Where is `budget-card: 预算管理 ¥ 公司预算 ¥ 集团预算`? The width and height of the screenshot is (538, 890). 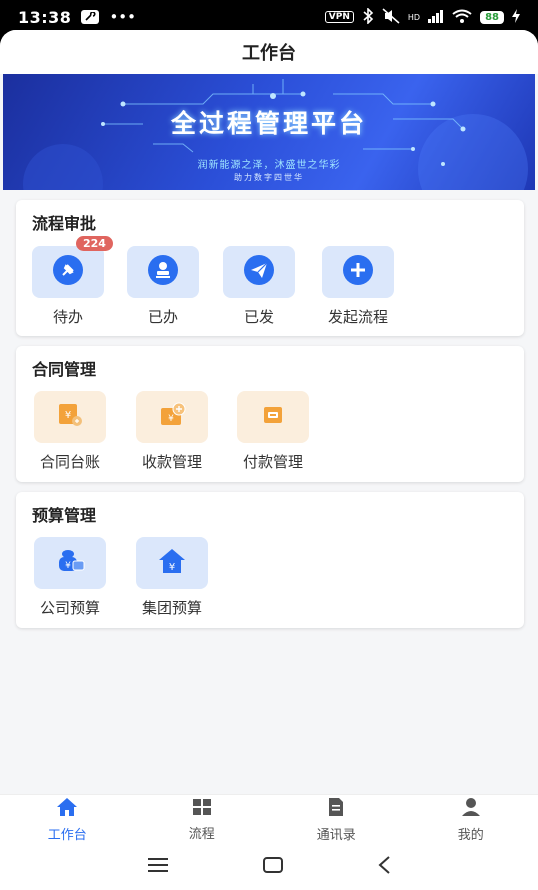
budget-card: 预算管理 ¥ 公司预算 ¥ 集团预算 is located at coordinates (270, 560).